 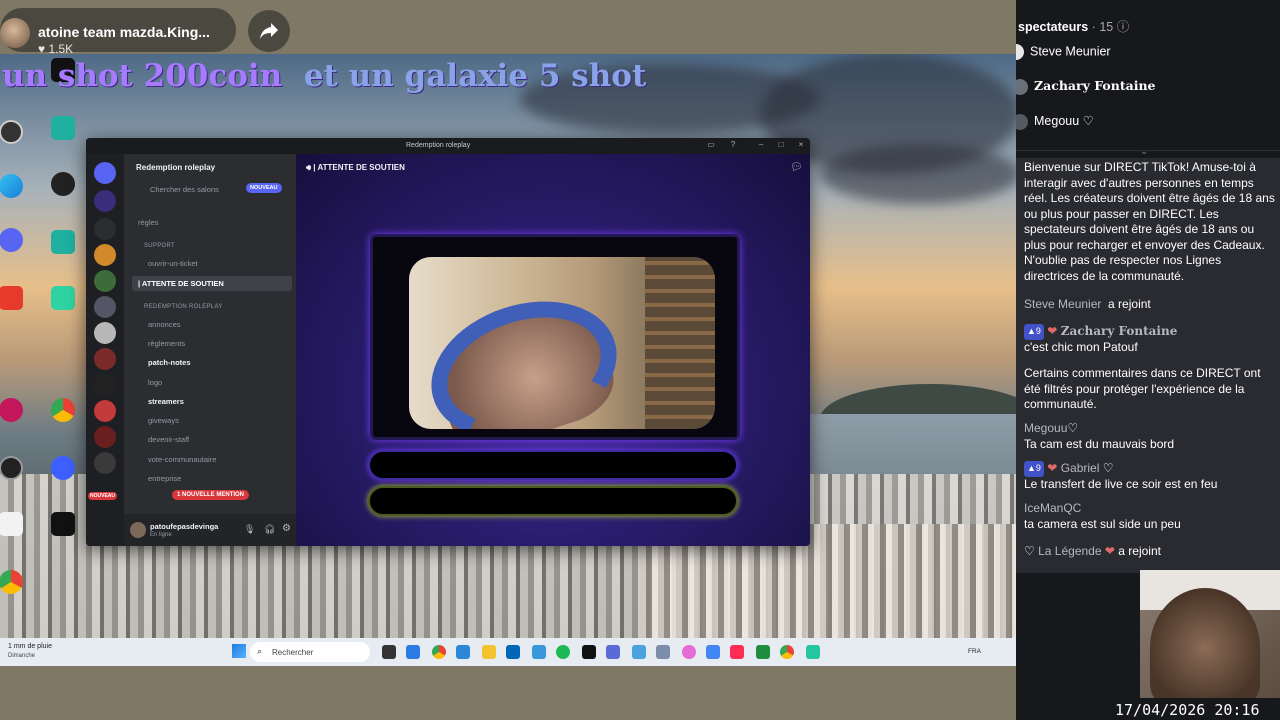 I want to click on headphones-icon: 🎧︎, so click(x=269, y=529).